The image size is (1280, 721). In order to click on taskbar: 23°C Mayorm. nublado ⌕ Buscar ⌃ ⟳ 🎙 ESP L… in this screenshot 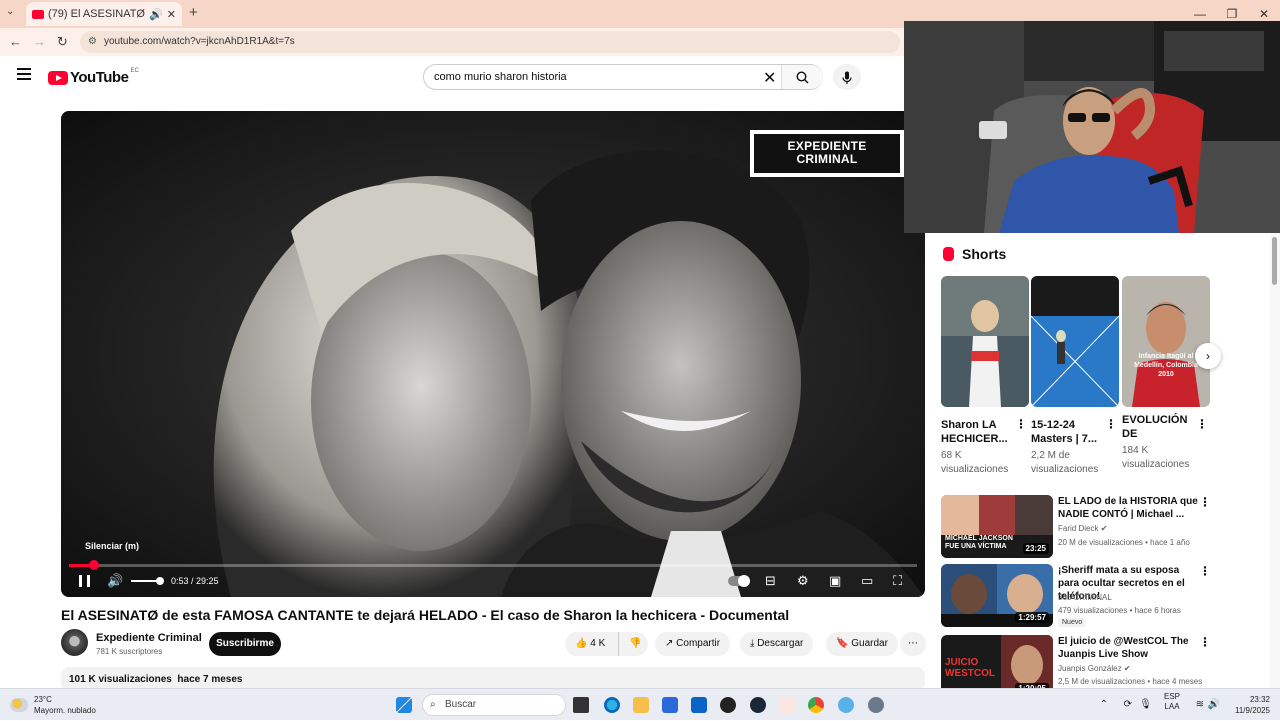, I will do `click(640, 704)`.